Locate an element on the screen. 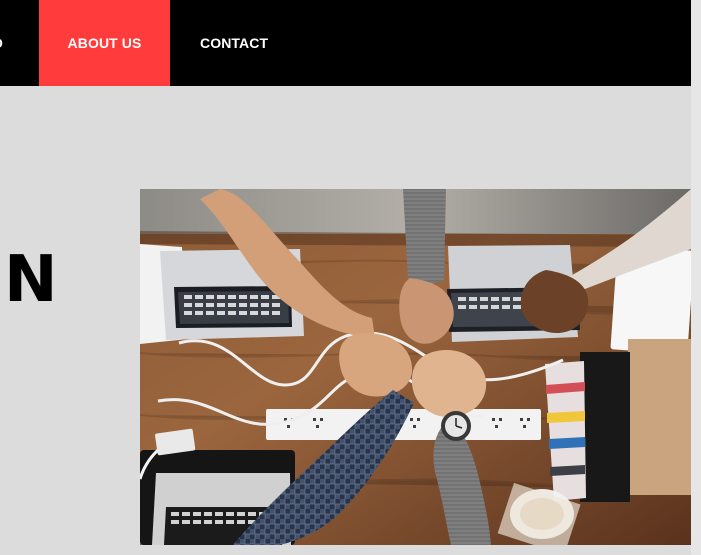 The height and width of the screenshot is (555, 701). scrollbar-track is located at coordinates (696, 277).